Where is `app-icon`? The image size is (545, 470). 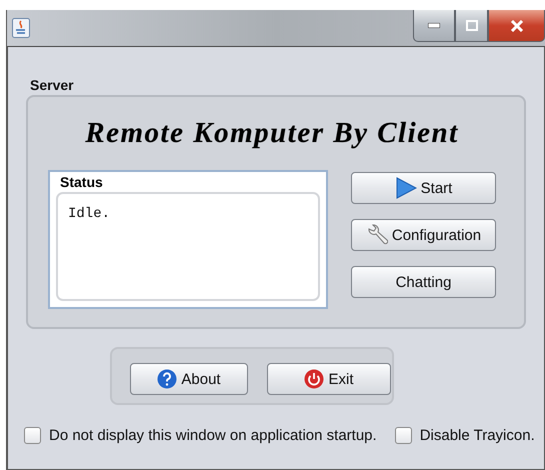 app-icon is located at coordinates (21, 28).